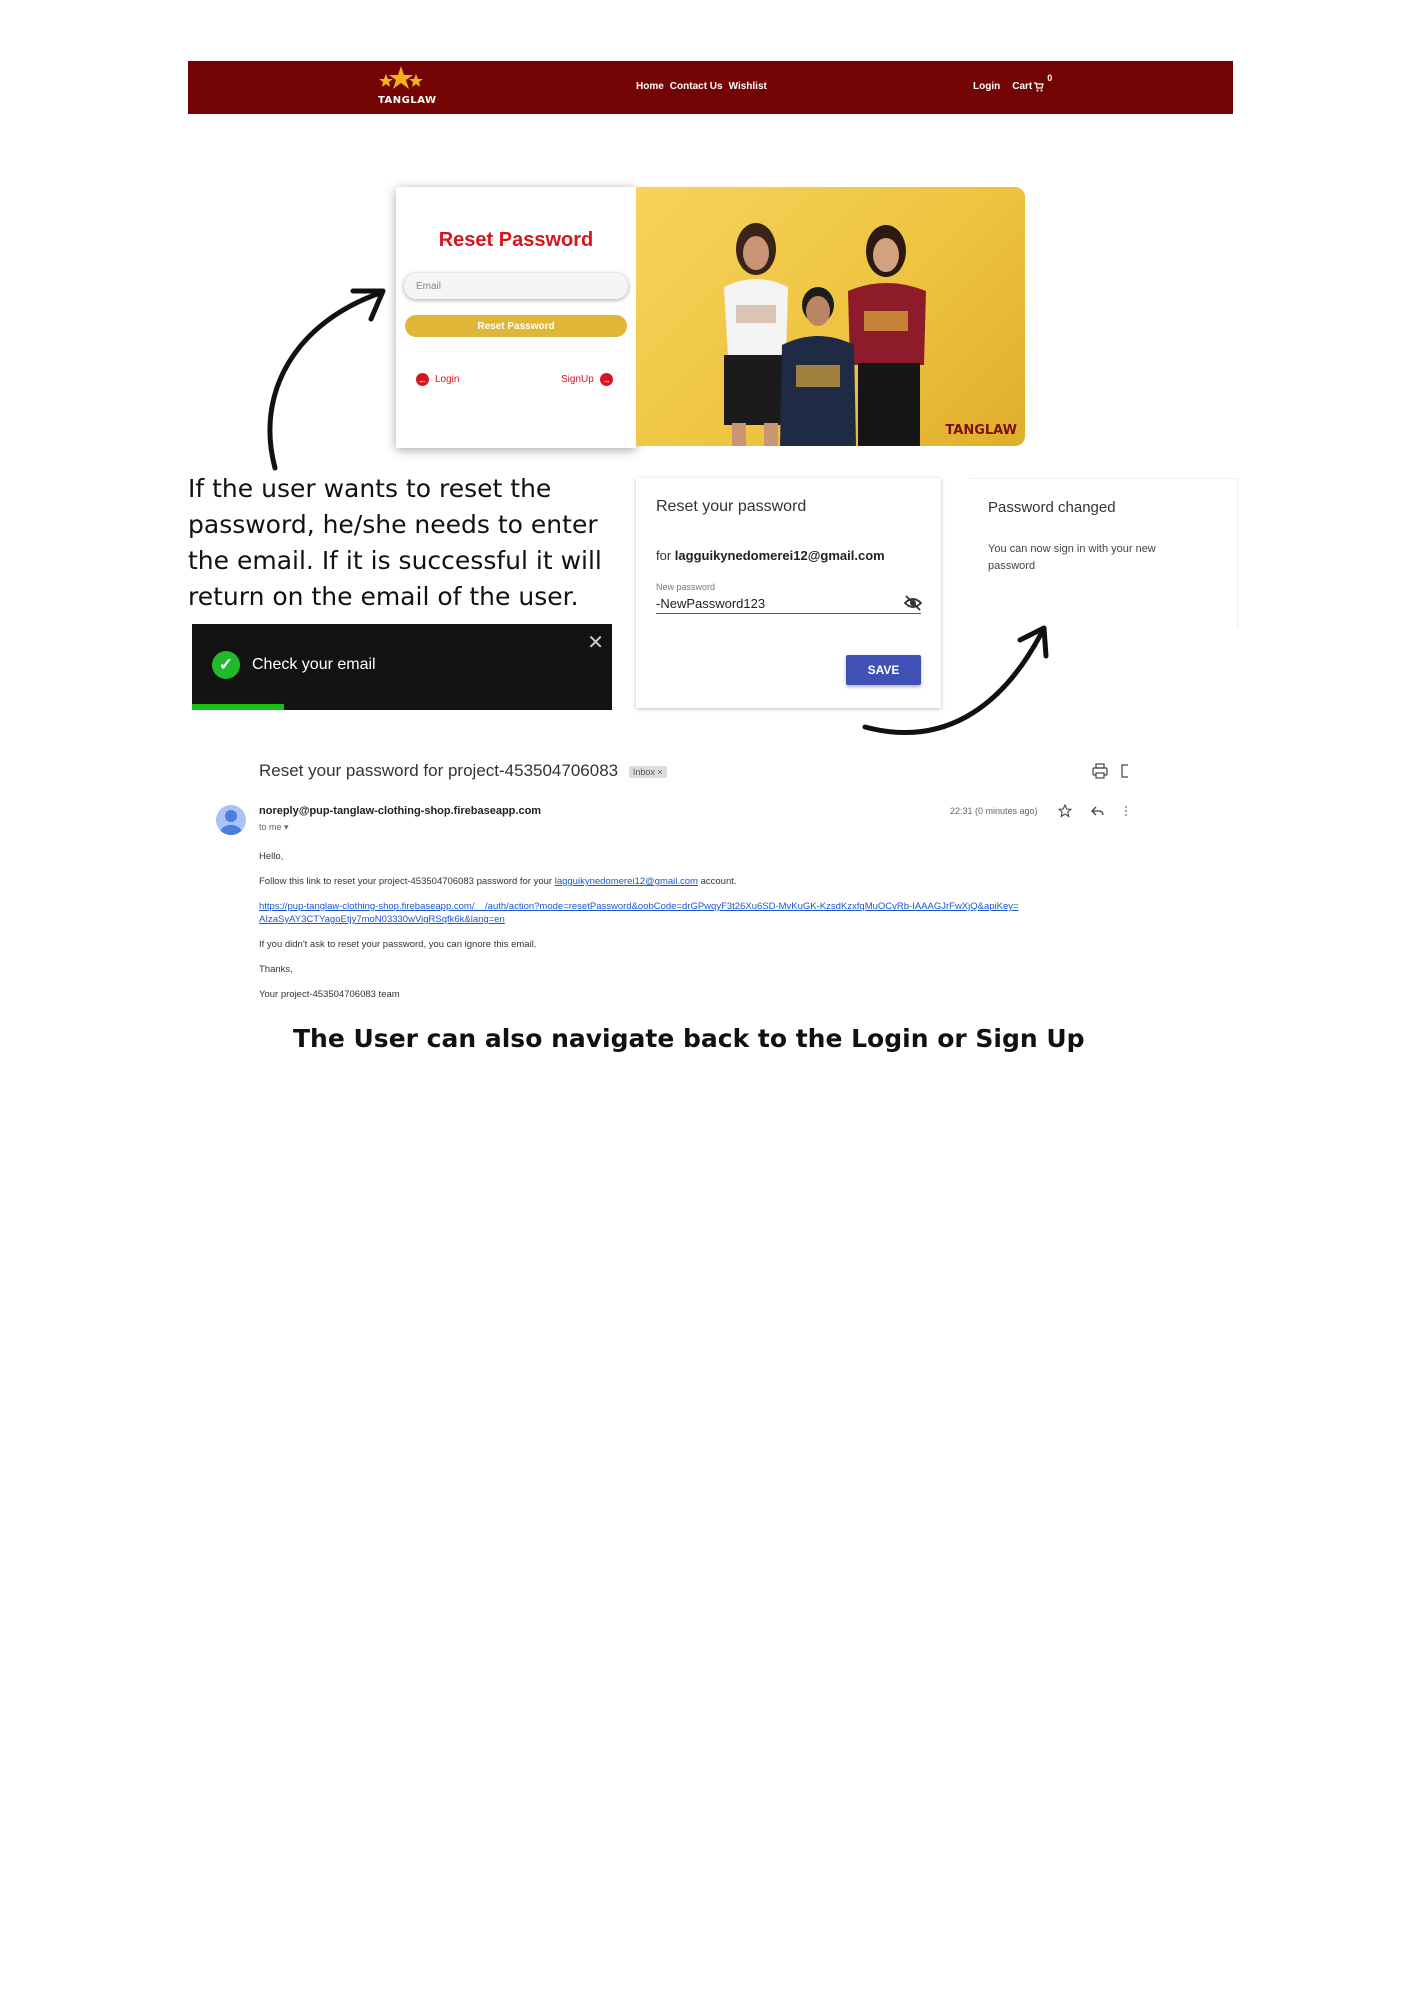 The height and width of the screenshot is (2000, 1414). What do you see at coordinates (1126, 811) in the screenshot?
I see `more-vert-icon` at bounding box center [1126, 811].